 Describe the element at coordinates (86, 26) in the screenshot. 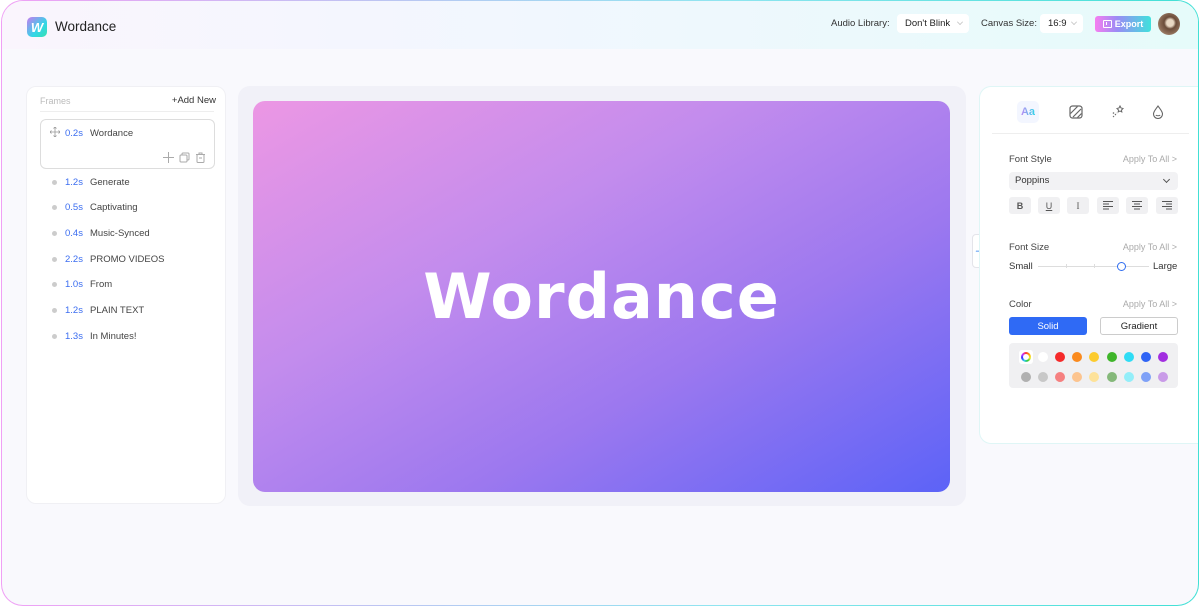

I see `app-title: Wordance` at that location.